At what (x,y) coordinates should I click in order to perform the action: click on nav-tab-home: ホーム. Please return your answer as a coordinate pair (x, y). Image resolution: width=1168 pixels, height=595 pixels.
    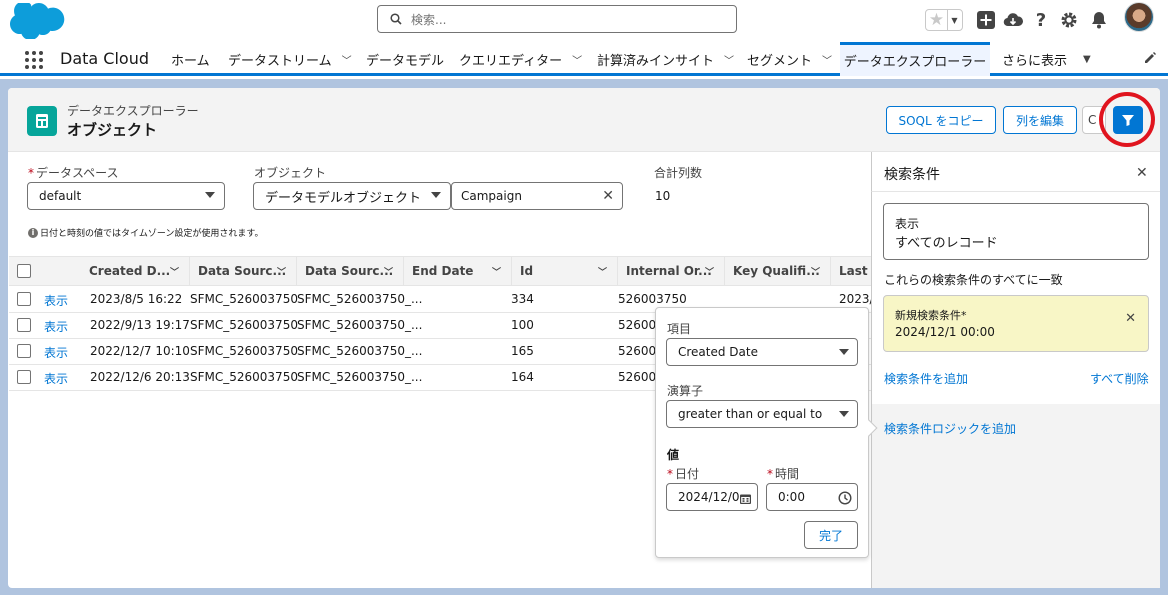
    Looking at the image, I should click on (190, 59).